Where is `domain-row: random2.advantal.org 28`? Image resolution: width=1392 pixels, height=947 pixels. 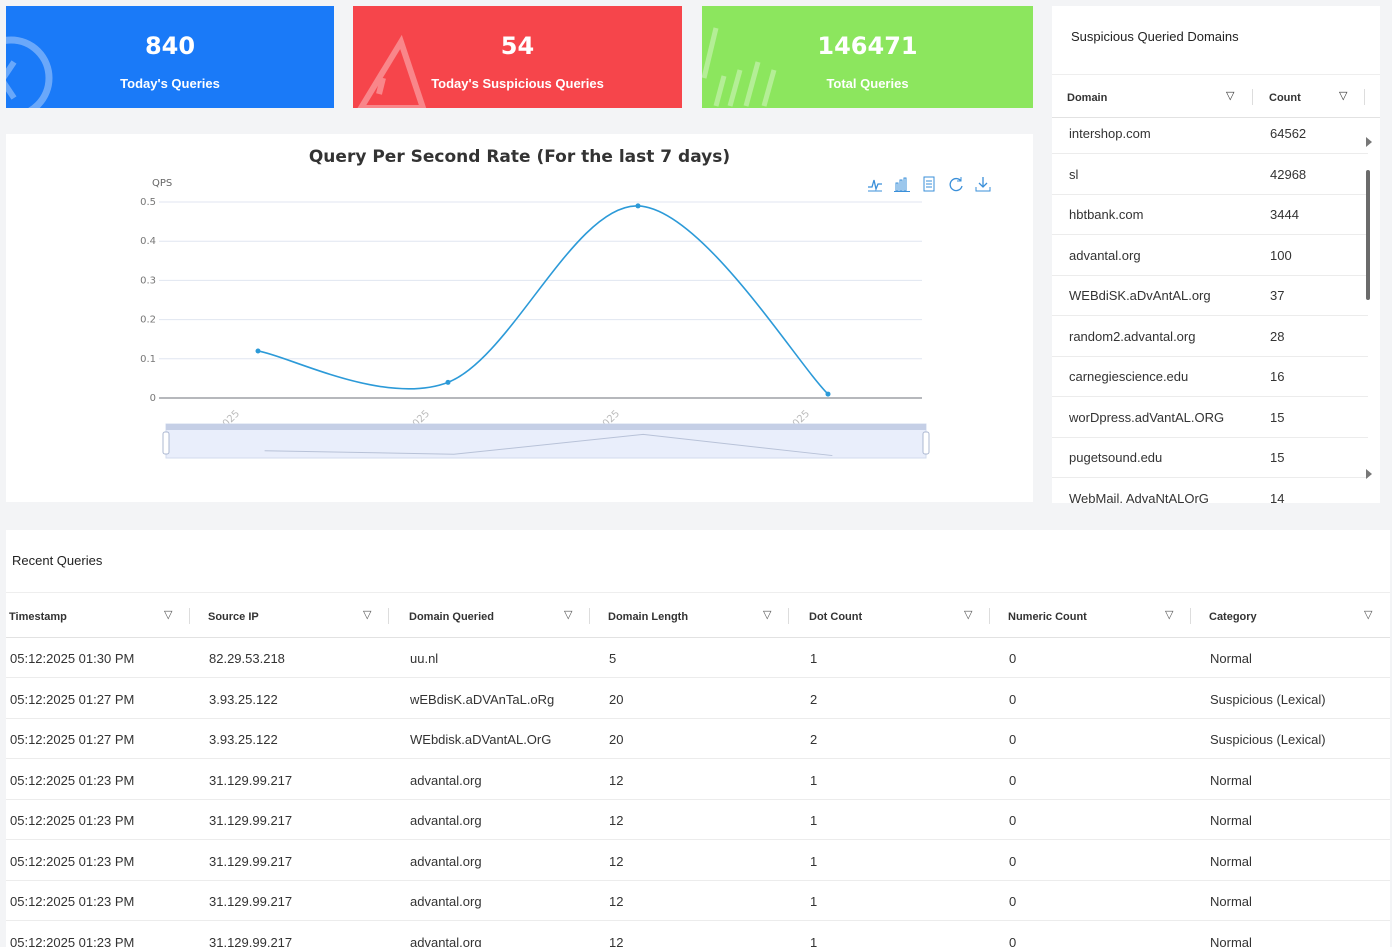 domain-row: random2.advantal.org 28 is located at coordinates (1210, 337).